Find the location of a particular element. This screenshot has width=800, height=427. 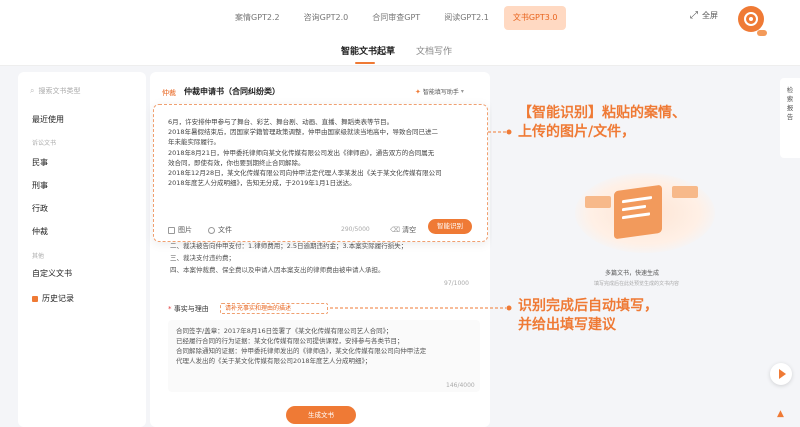

fullscreen-label: 全屏 is located at coordinates (710, 15).